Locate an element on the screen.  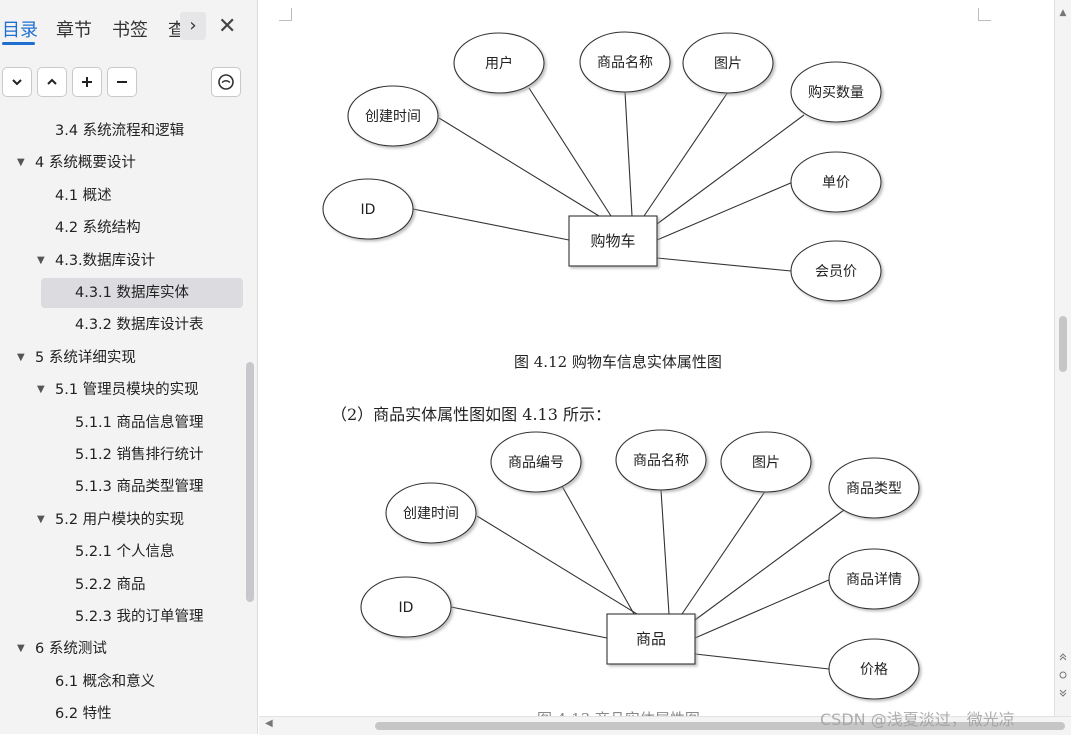
toc-item-label: 5.2 用户模块的实现 is located at coordinates (120, 519).